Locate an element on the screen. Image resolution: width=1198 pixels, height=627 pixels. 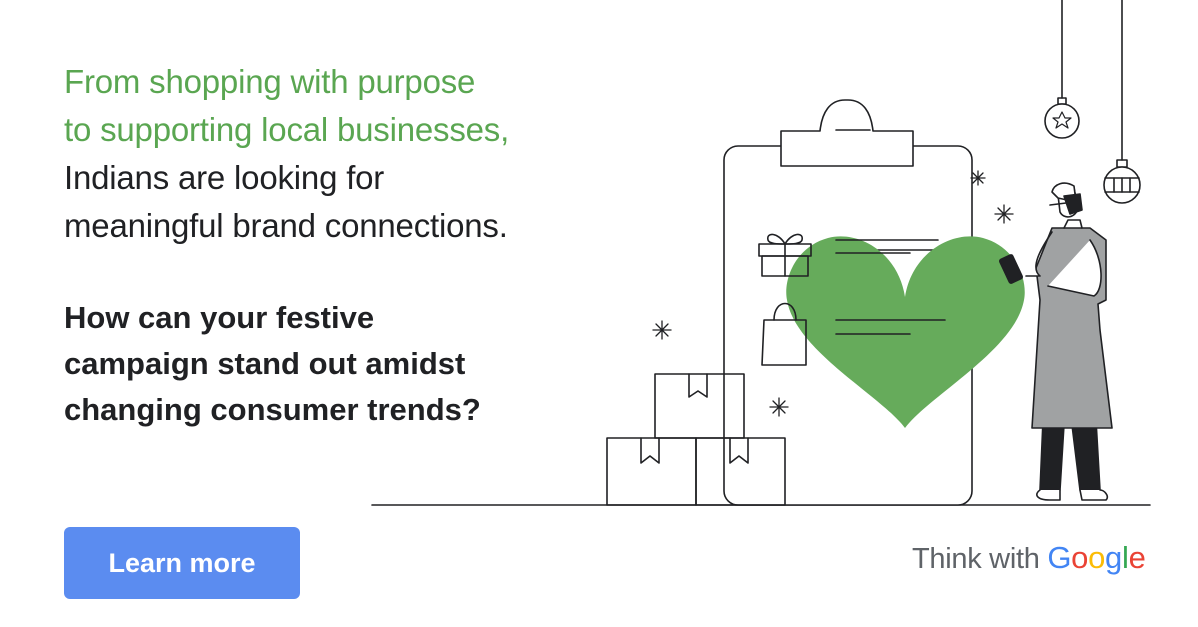
hanging-ornament-icons is located at coordinates (1092, 102).